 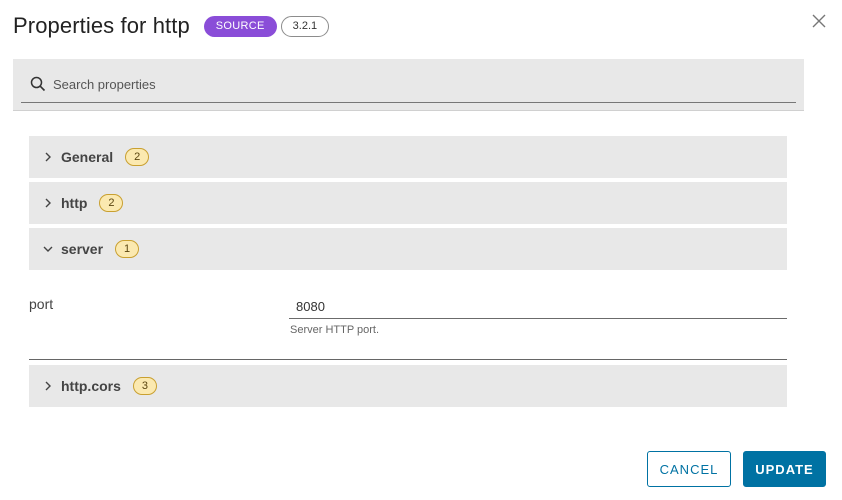 I want to click on search-field, so click(x=408, y=85).